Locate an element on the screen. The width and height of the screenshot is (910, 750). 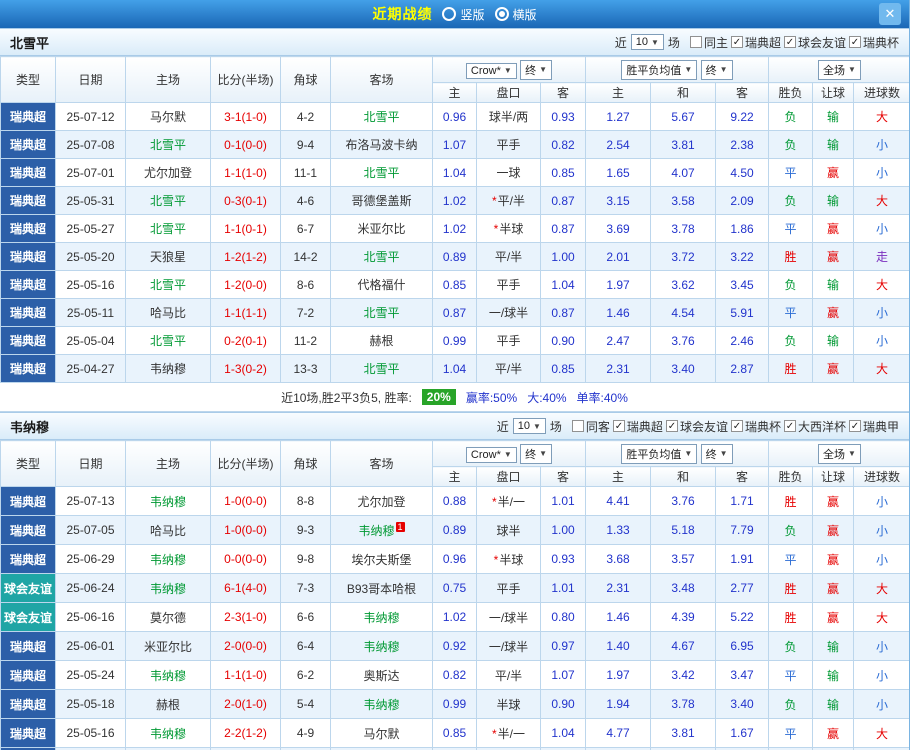
asia-odds-away: 1.00 is located at coordinates (563, 256).